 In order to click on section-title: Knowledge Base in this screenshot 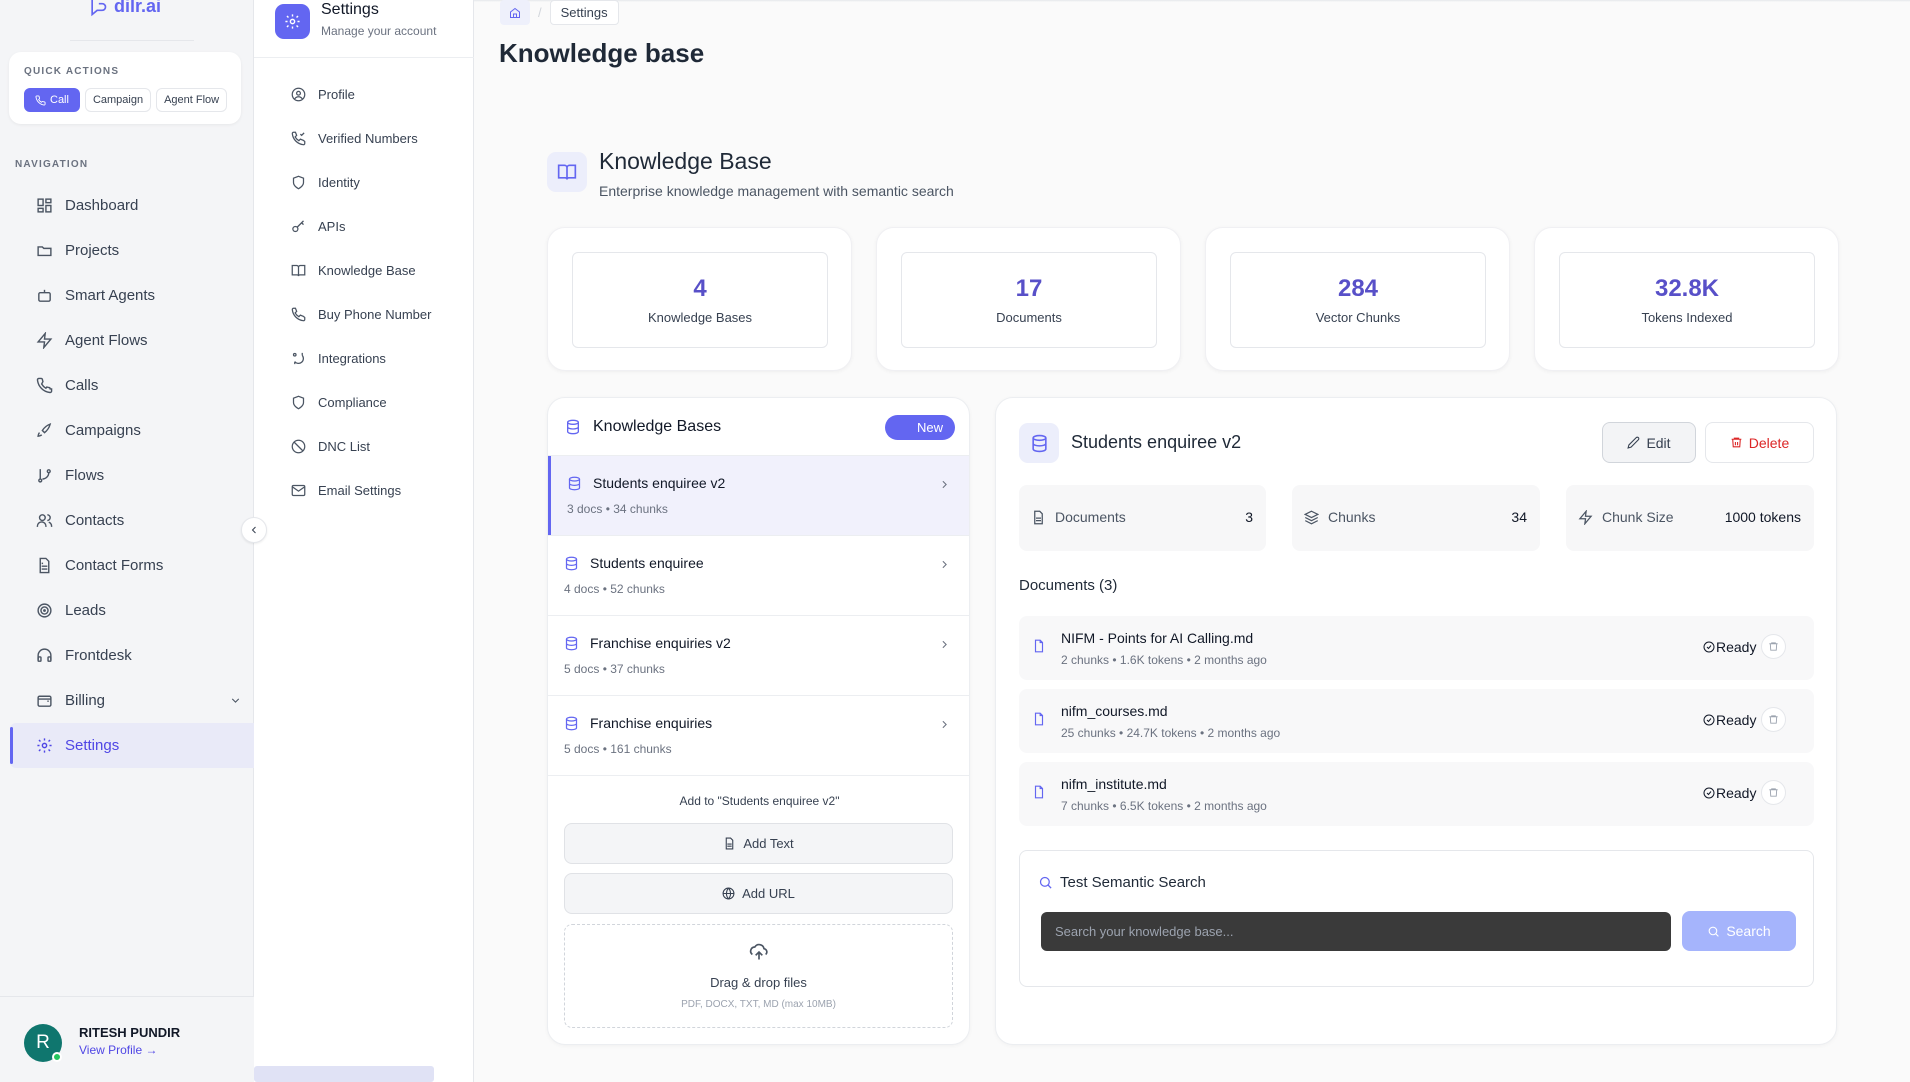, I will do `click(685, 161)`.